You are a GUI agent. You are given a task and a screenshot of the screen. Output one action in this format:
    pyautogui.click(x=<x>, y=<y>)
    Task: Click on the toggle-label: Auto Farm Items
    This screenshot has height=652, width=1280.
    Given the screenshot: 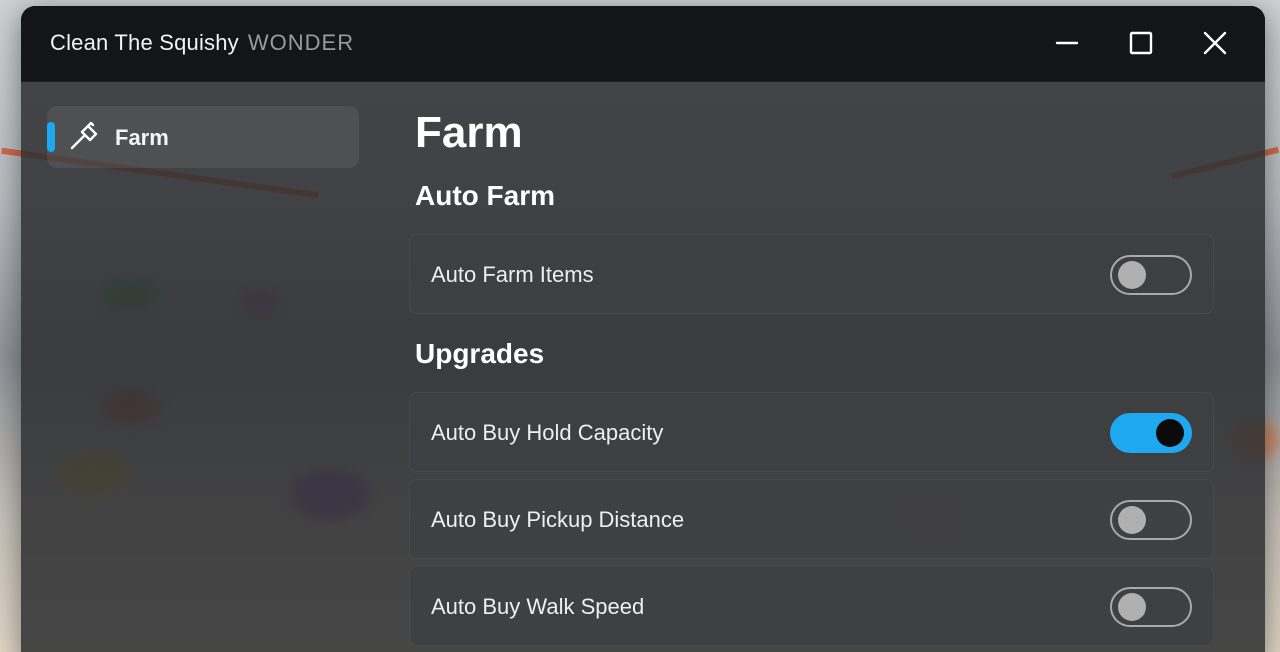 What is the action you would take?
    pyautogui.click(x=512, y=274)
    